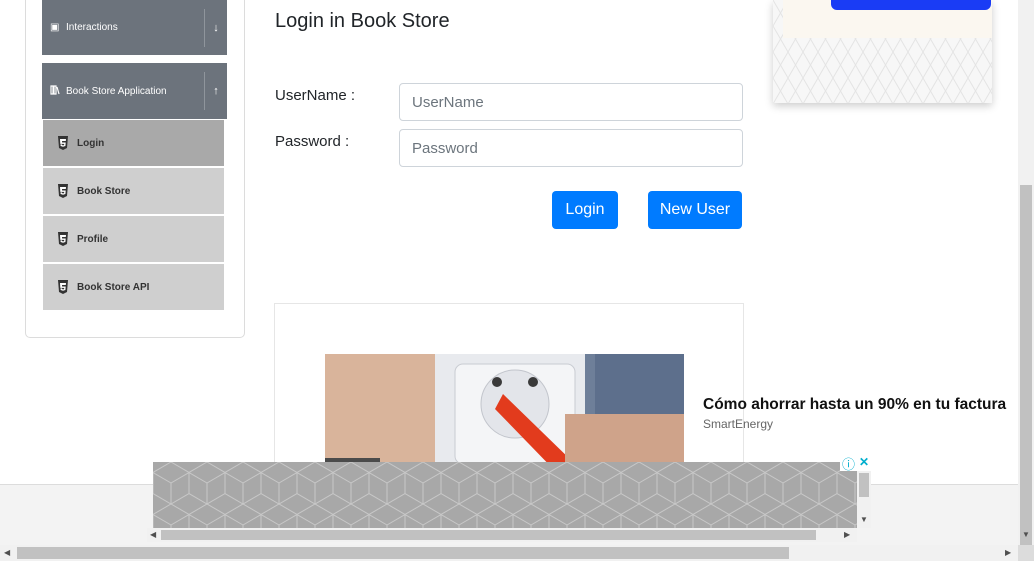  I want to click on bottom-ad, so click(505, 495).